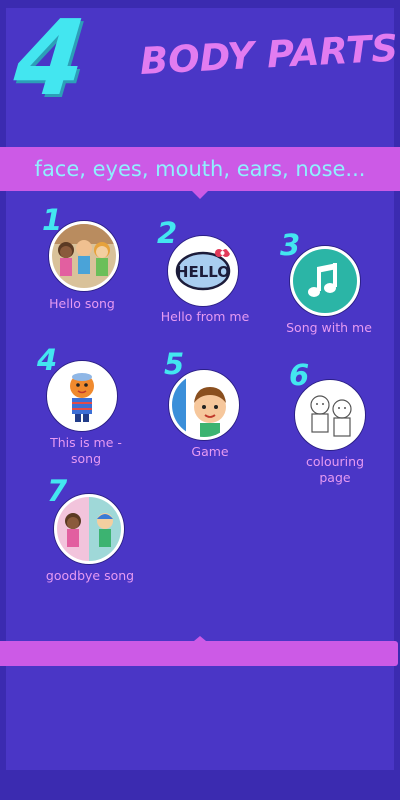 The width and height of the screenshot is (400, 800). What do you see at coordinates (290, 245) in the screenshot?
I see `item-number: 3` at bounding box center [290, 245].